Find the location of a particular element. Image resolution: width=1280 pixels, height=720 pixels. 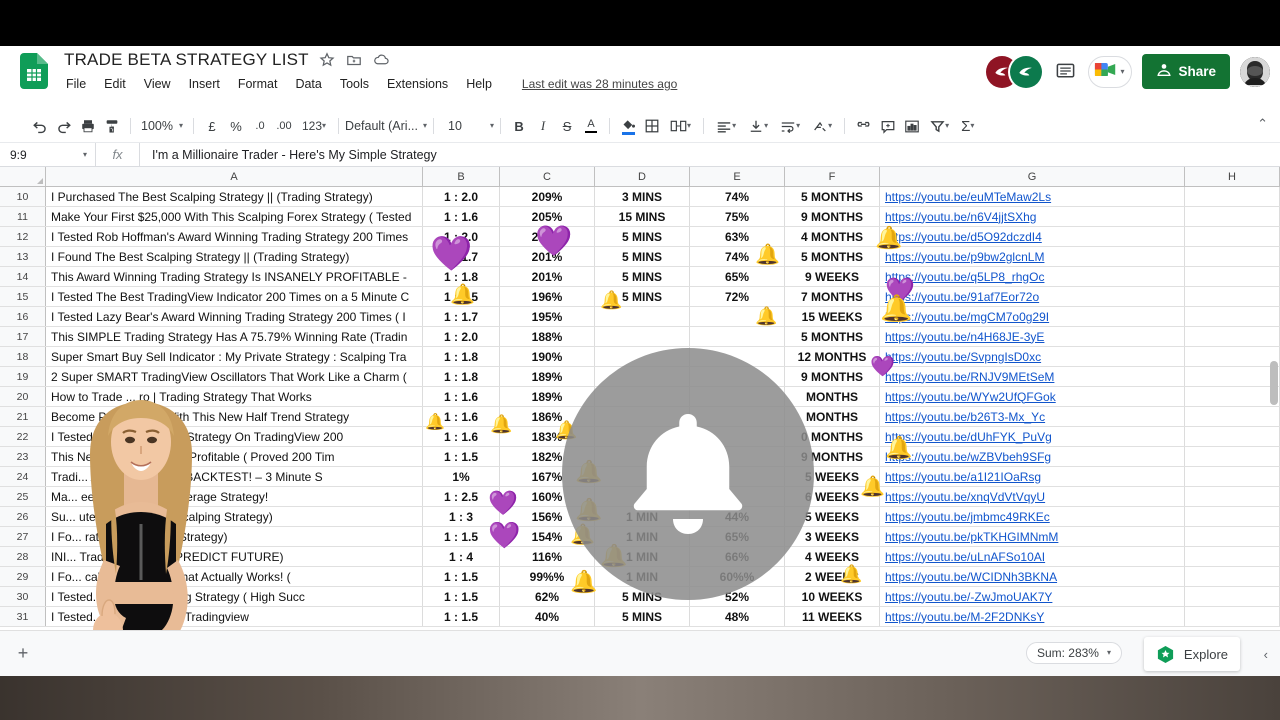

increase-decimal-button: .00 is located at coordinates (284, 126).